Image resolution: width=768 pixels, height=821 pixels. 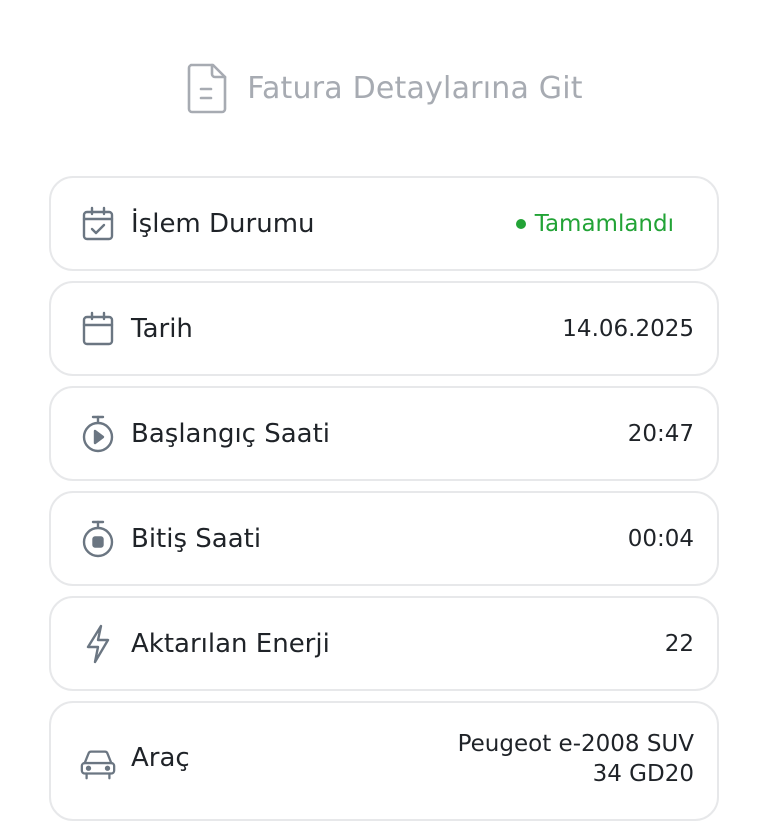 What do you see at coordinates (576, 759) in the screenshot?
I see `vehicle-value: Peugeot e-2008 SUV 34 GD20` at bounding box center [576, 759].